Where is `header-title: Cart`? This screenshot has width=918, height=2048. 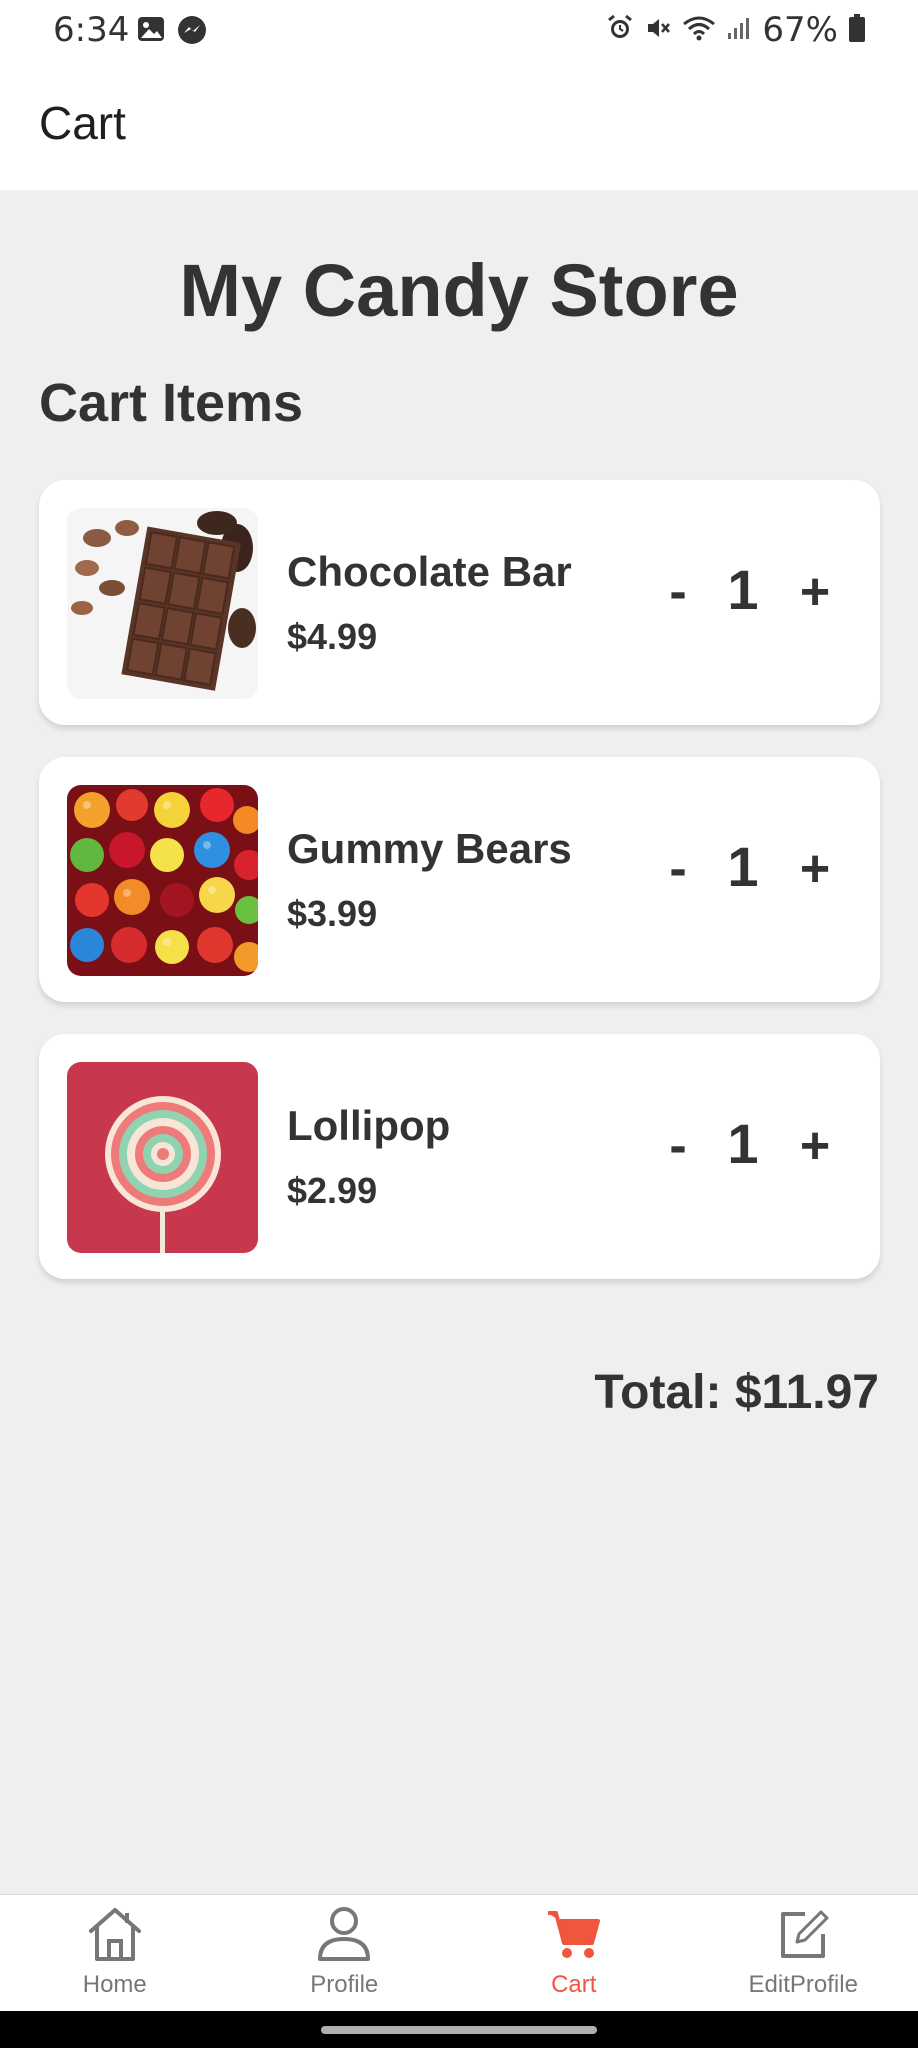
header-title: Cart is located at coordinates (82, 123).